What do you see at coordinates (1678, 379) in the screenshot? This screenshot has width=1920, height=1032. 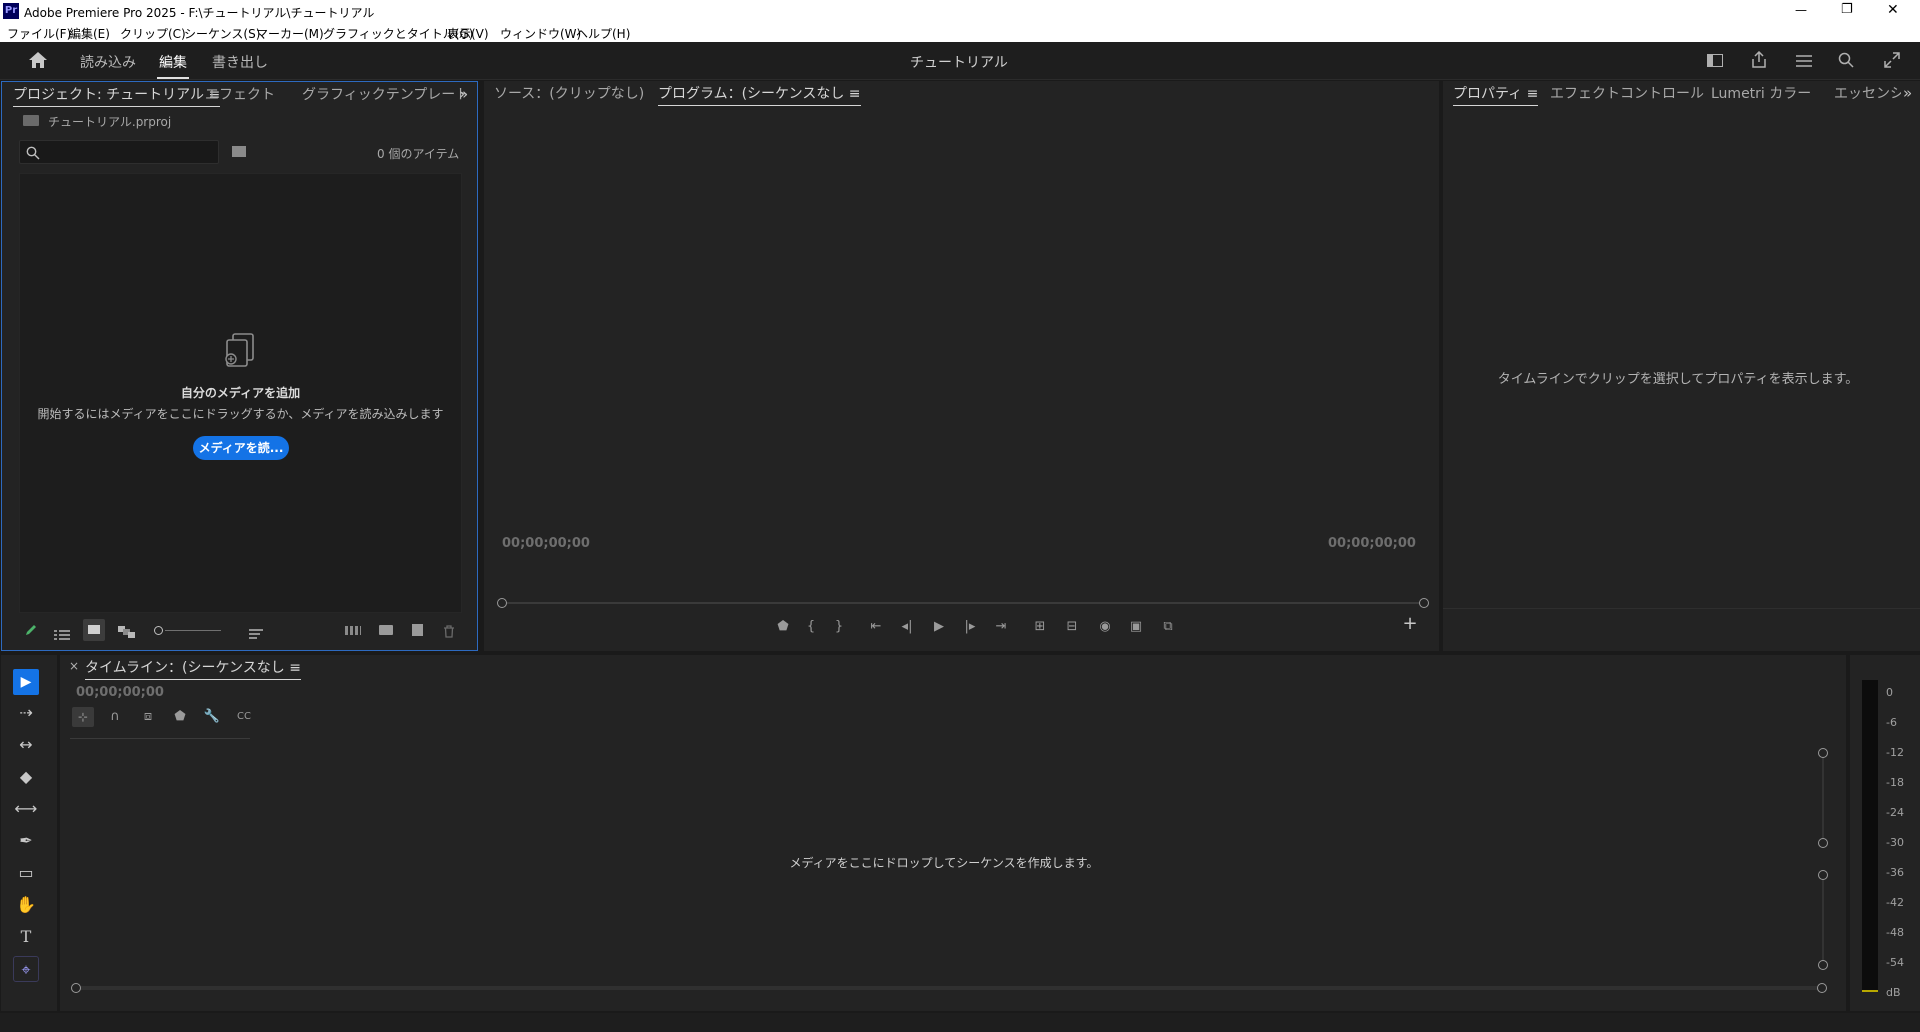 I see `properties-empty-message: タイムラインでクリップを選択してプロパティを表示します。` at bounding box center [1678, 379].